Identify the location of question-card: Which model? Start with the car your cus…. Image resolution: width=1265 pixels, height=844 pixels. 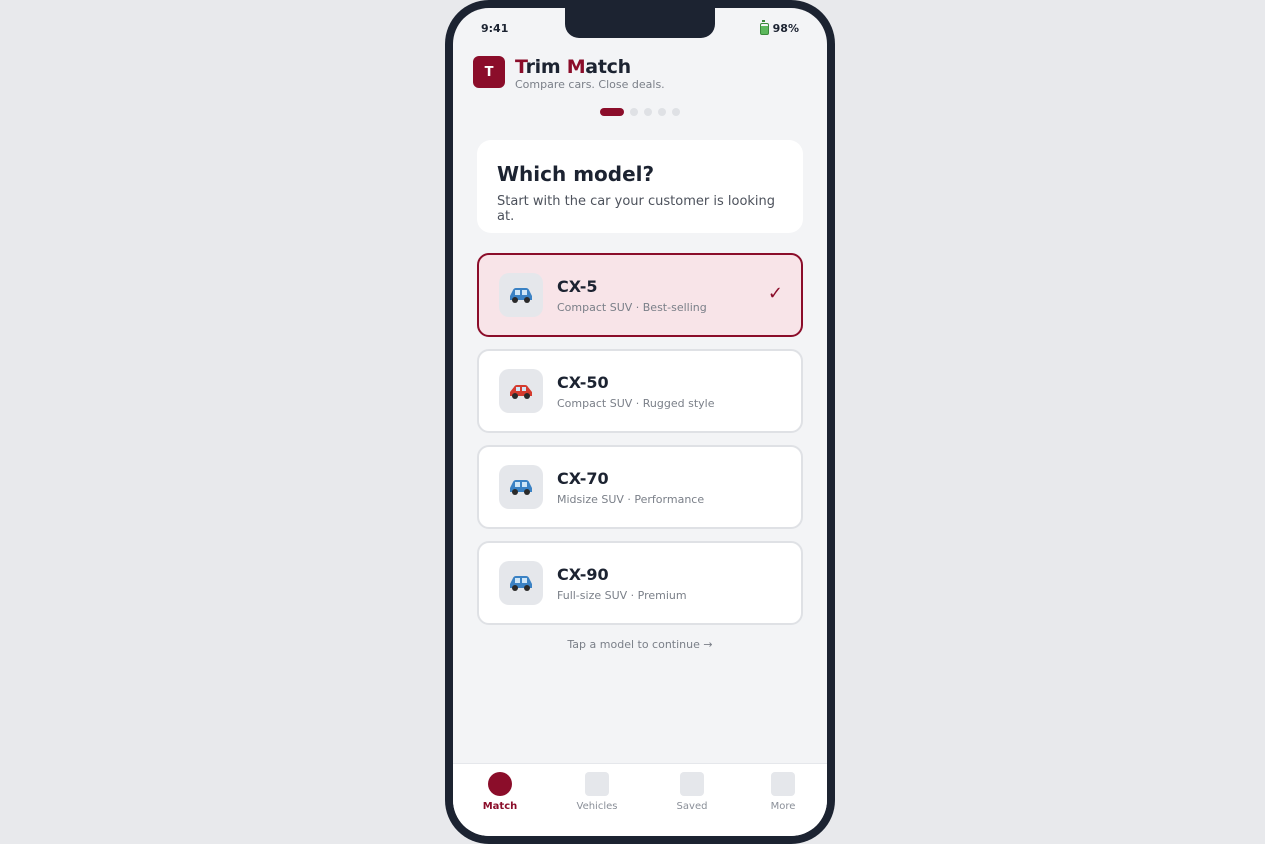
(640, 186).